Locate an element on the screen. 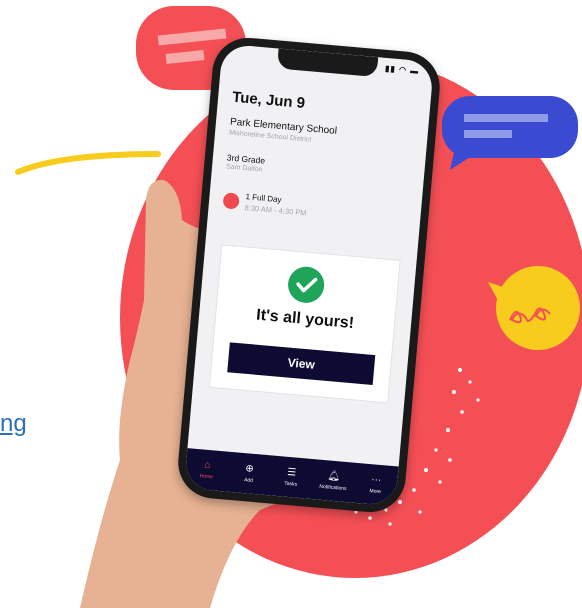  confirmation-title: It's all yours! is located at coordinates (305, 319).